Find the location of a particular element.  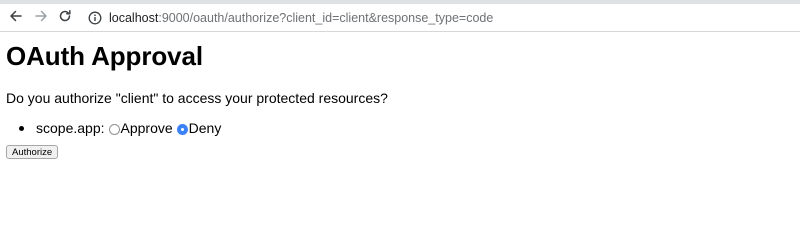

forward-button is located at coordinates (41, 18).